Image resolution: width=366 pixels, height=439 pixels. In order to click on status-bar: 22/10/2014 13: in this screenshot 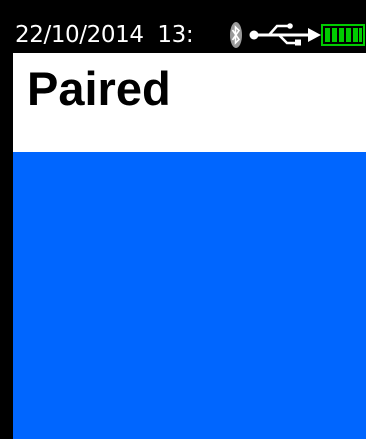, I will do `click(189, 35)`.